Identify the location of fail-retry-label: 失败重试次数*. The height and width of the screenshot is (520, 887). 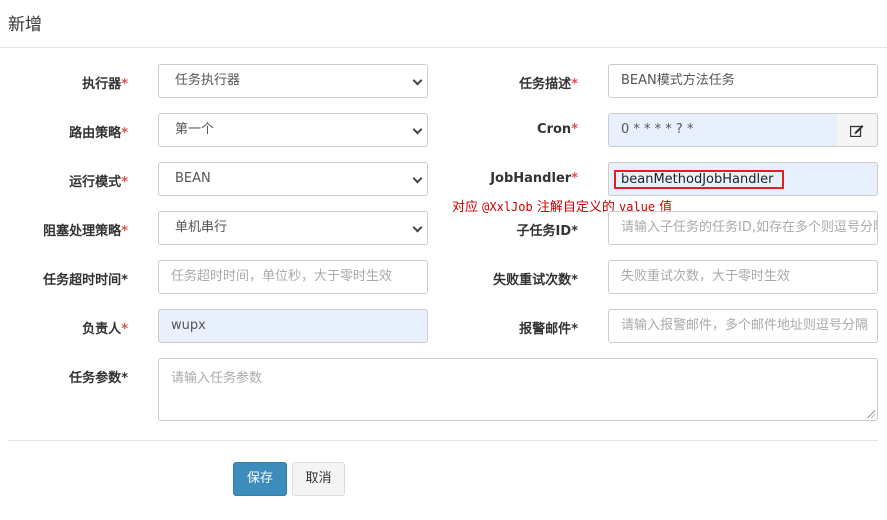
(535, 280).